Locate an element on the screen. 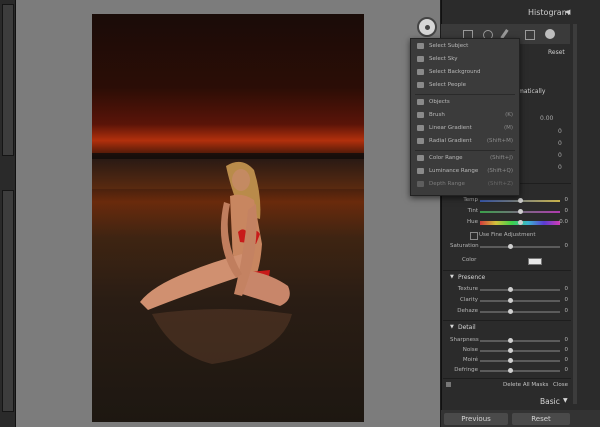 The image size is (600, 427). slider-label: Saturation is located at coordinates (464, 246).